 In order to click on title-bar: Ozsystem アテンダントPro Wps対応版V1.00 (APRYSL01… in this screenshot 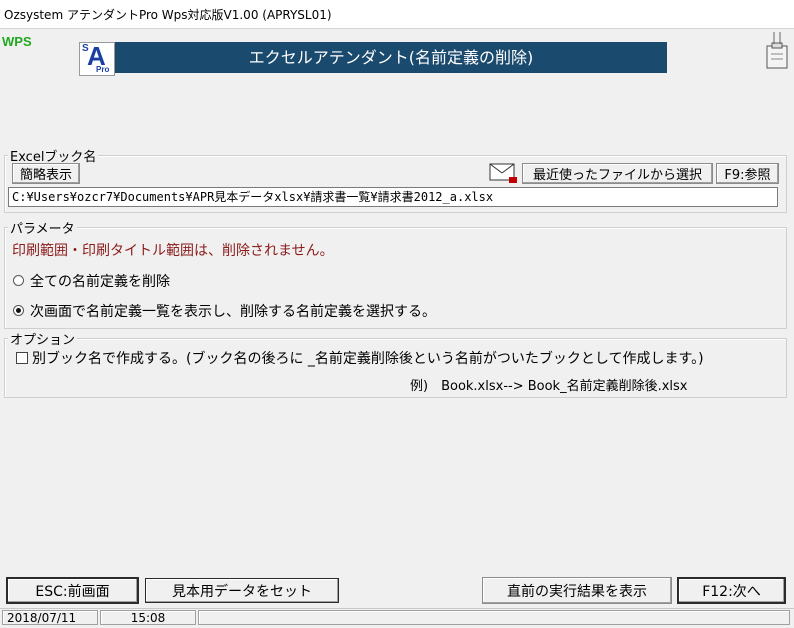, I will do `click(397, 14)`.